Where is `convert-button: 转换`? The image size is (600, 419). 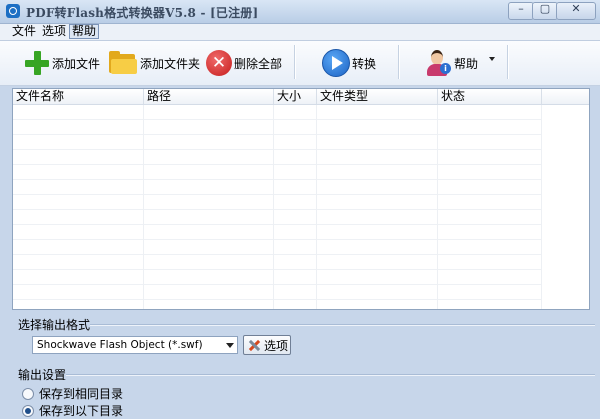
convert-button: 转换 is located at coordinates (349, 63).